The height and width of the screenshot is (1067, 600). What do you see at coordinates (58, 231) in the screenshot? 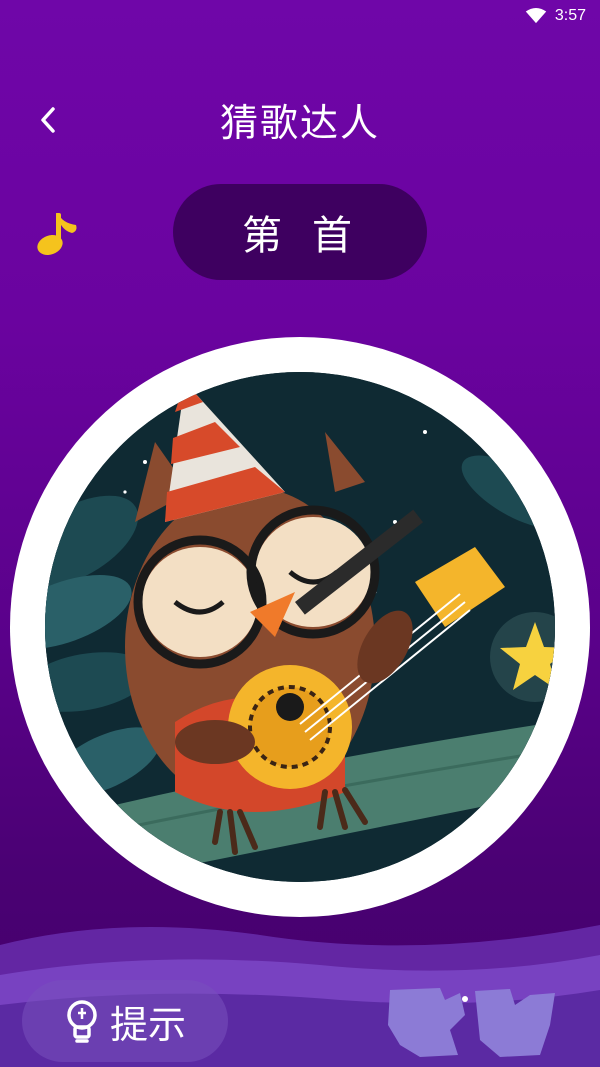
I see `music-note-icon` at bounding box center [58, 231].